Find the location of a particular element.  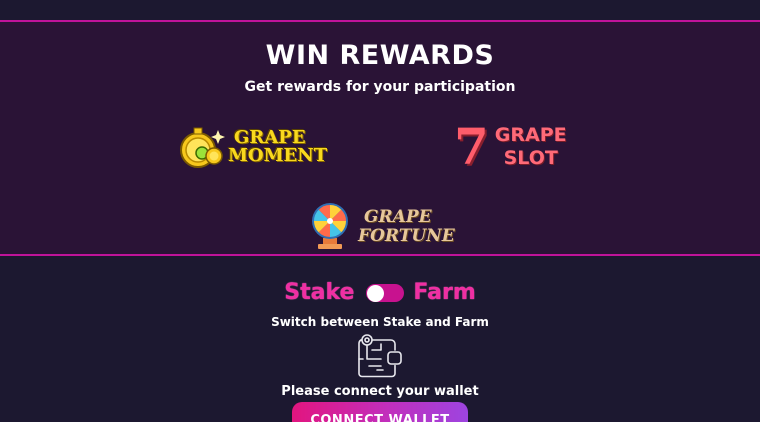

grape-fortune-logo-text: GRAPE FORTUNE is located at coordinates (406, 227).